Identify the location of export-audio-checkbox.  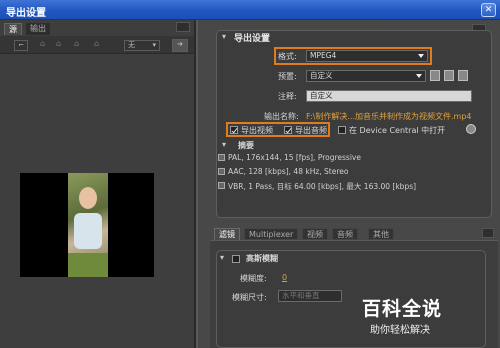
(288, 130).